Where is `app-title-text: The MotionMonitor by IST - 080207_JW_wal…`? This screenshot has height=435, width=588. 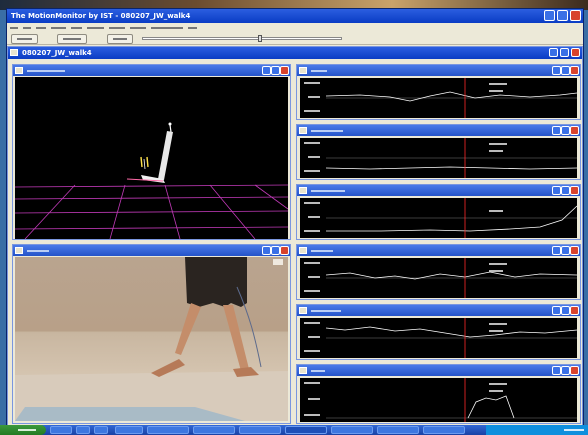 app-title-text: The MotionMonitor by IST - 080207_JW_wal… is located at coordinates (101, 16).